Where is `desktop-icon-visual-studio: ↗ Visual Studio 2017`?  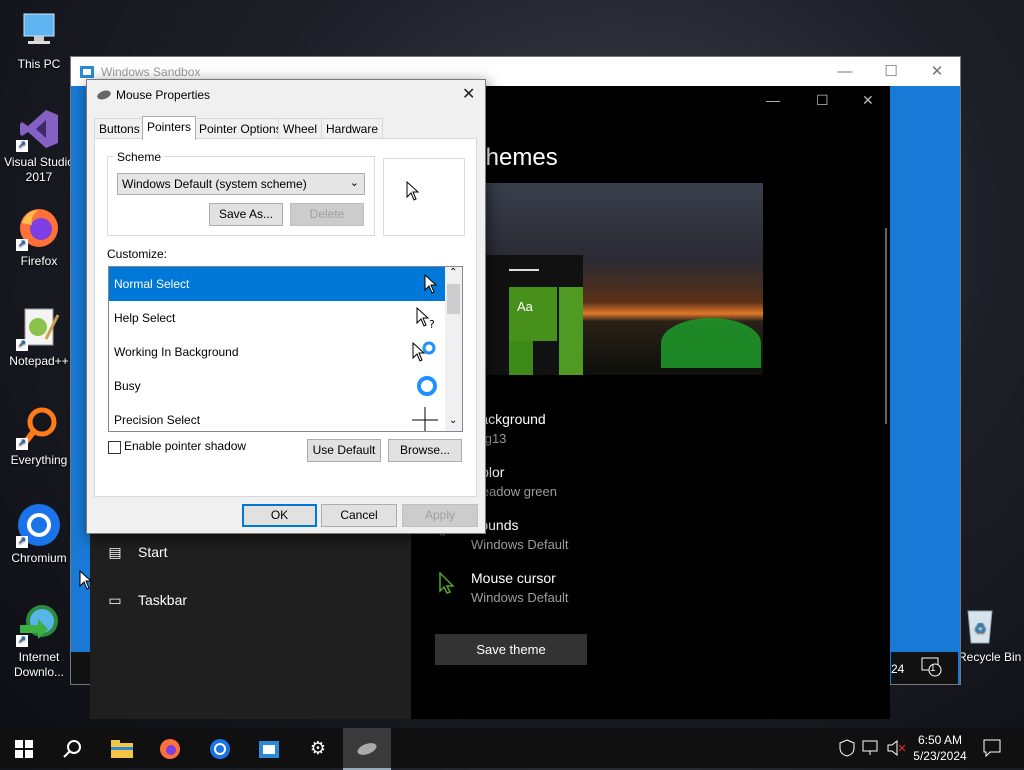 desktop-icon-visual-studio: ↗ Visual Studio 2017 is located at coordinates (39, 145).